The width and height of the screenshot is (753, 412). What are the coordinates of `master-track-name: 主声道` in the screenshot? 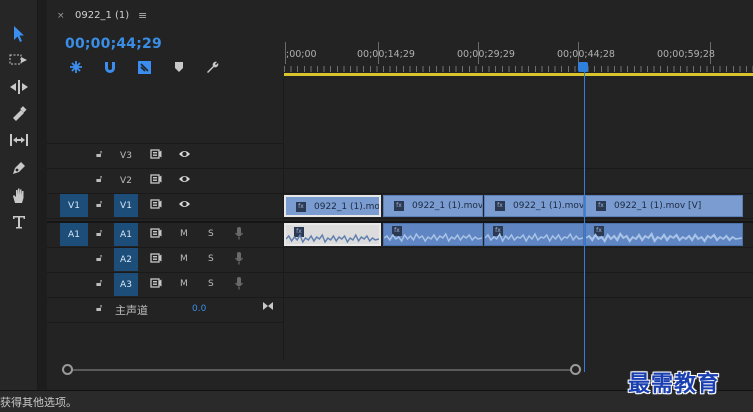 It's located at (131, 310).